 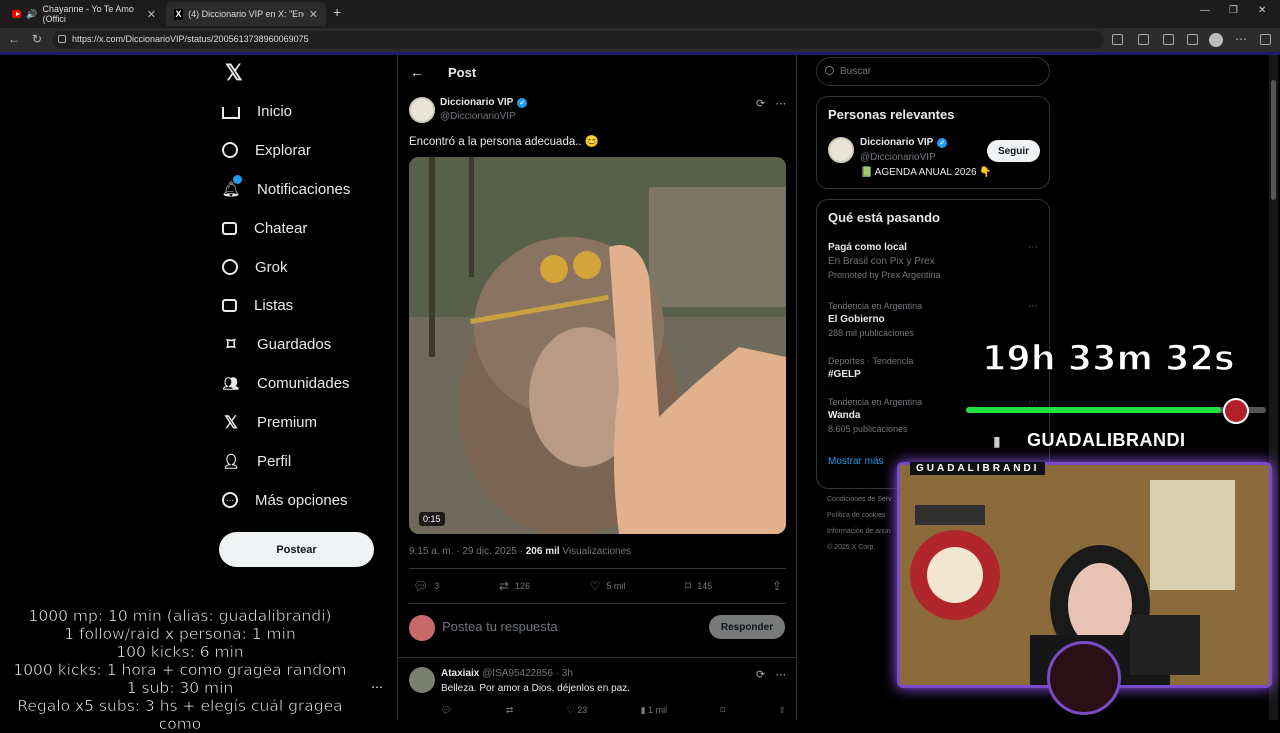 I want to click on back-arrow-icon: ←, so click(x=417, y=72).